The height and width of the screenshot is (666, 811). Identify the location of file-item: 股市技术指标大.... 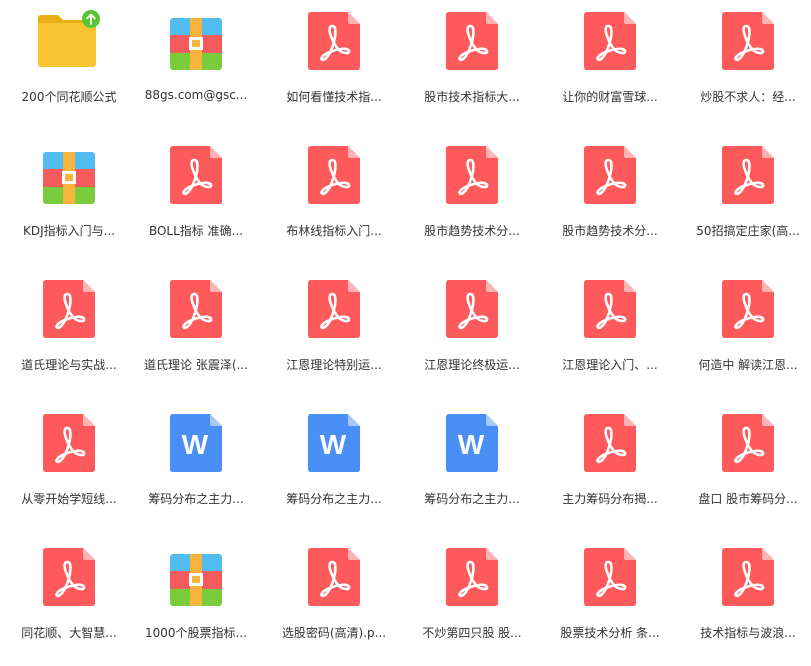
(472, 65).